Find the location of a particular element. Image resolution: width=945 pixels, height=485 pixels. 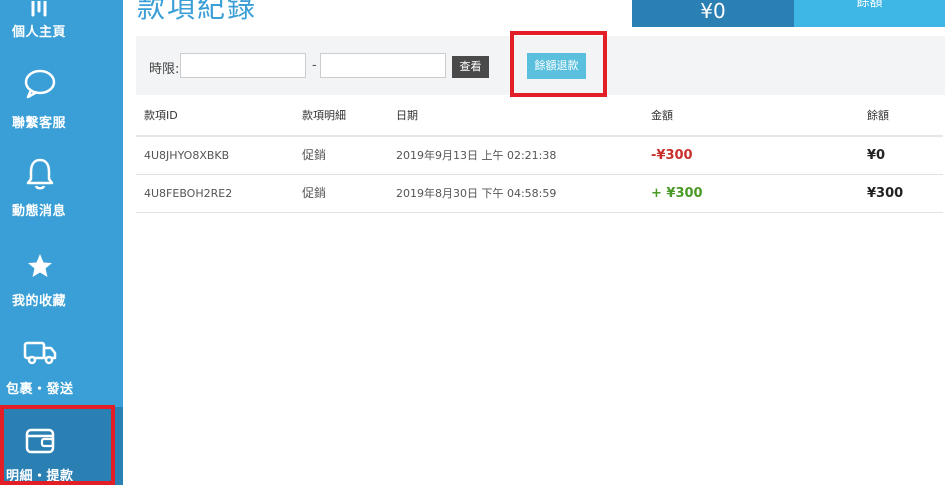

refund-button: 餘額退款 is located at coordinates (556, 66).